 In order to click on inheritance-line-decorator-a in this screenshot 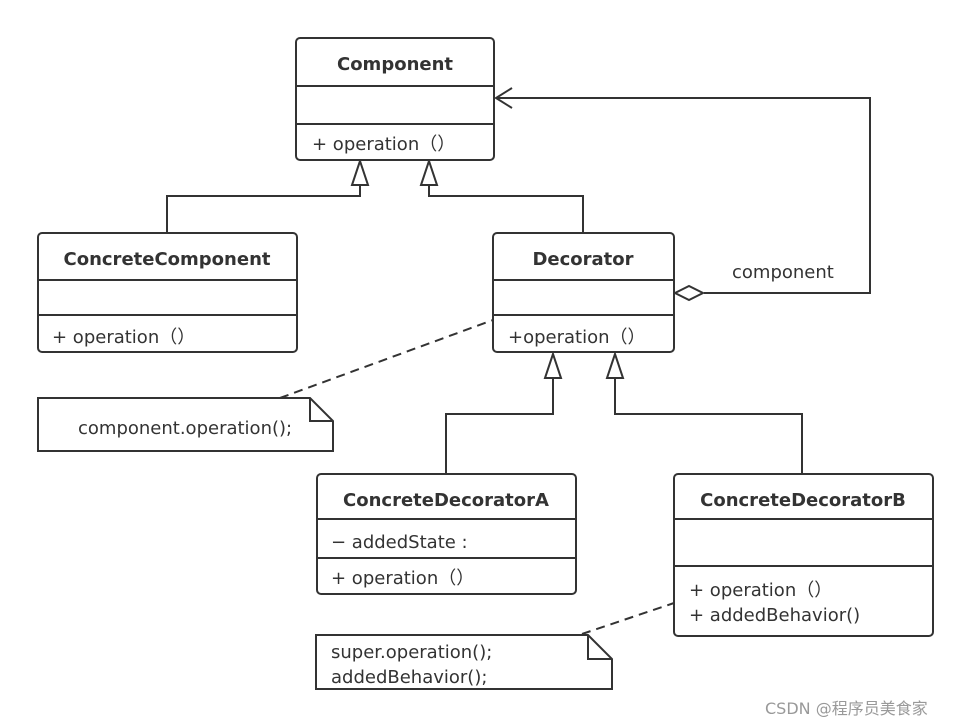, I will do `click(499, 426)`.